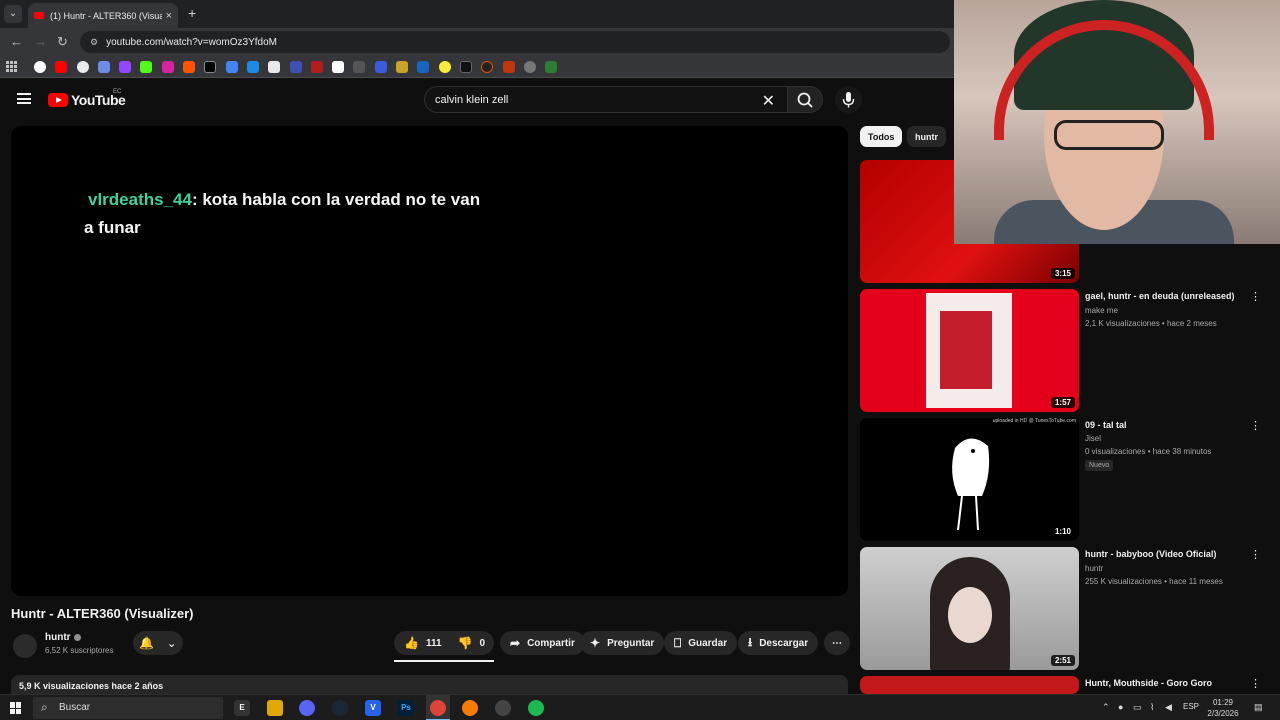 The width and height of the screenshot is (1280, 720). Describe the element at coordinates (1137, 707) in the screenshot. I see `tray-icon: ▭` at that location.